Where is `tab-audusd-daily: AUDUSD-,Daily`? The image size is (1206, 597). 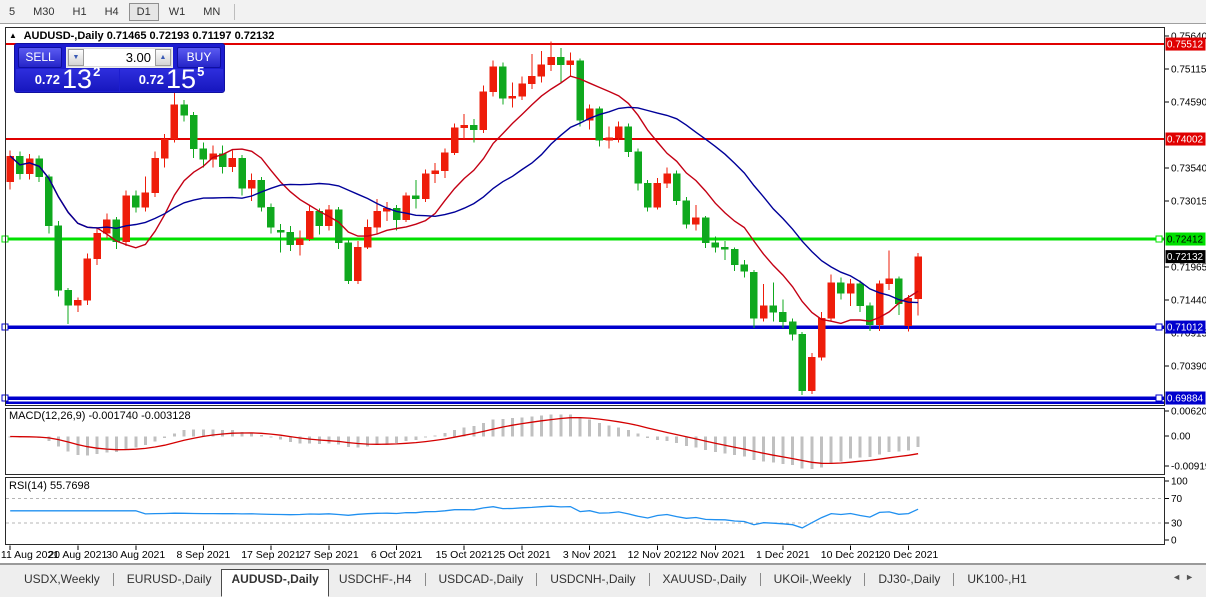 tab-audusd-daily: AUDUSD-,Daily is located at coordinates (275, 583).